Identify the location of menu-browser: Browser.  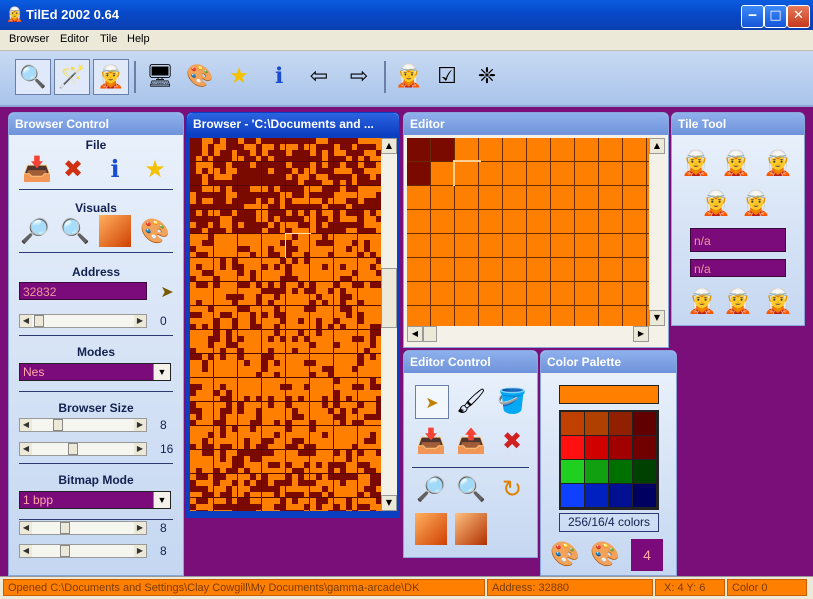
(29, 39).